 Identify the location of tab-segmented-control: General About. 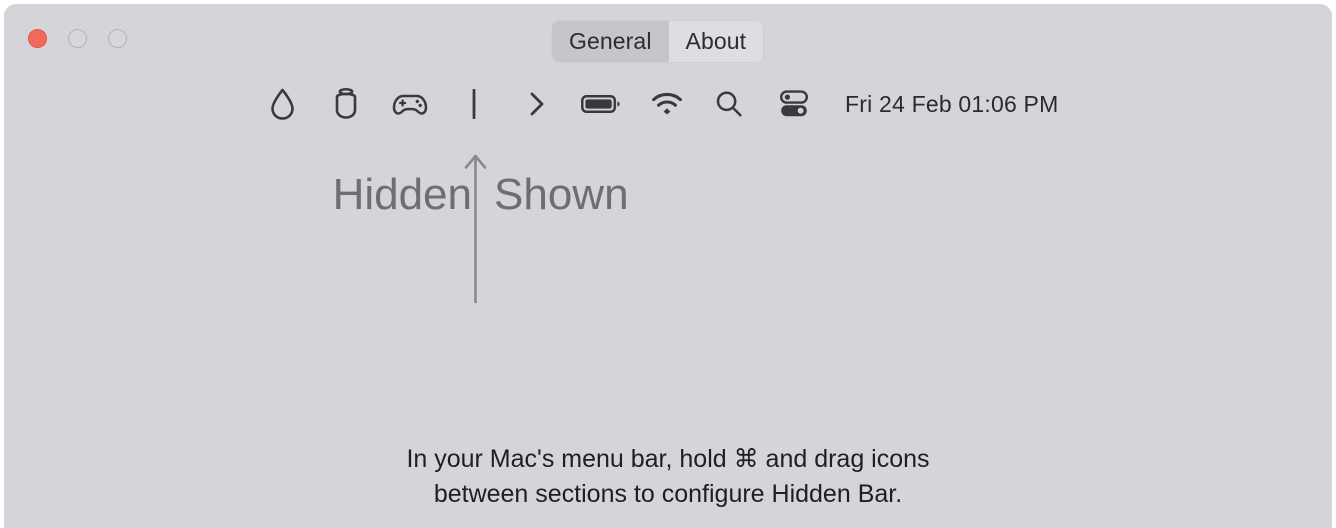
(658, 41).